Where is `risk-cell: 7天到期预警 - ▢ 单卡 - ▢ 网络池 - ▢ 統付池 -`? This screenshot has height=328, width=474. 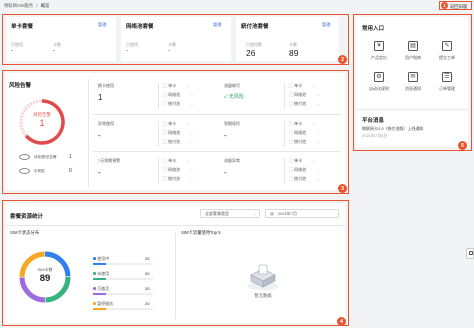 risk-cell: 7天到期预警 - ▢ 单卡 - ▢ 网络池 - ▢ 統付池 - is located at coordinates (158, 172).